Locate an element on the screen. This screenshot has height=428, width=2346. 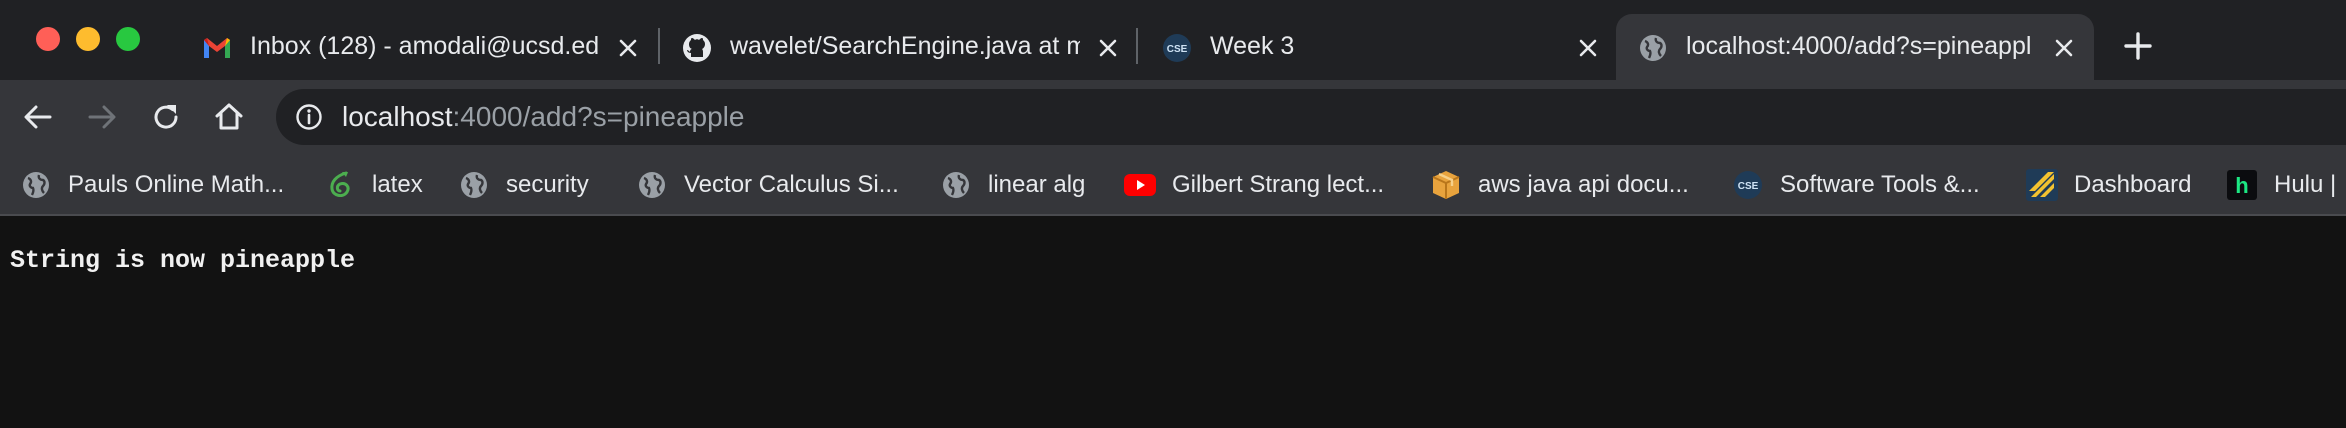
hulu-icon: h is located at coordinates (2242, 185).